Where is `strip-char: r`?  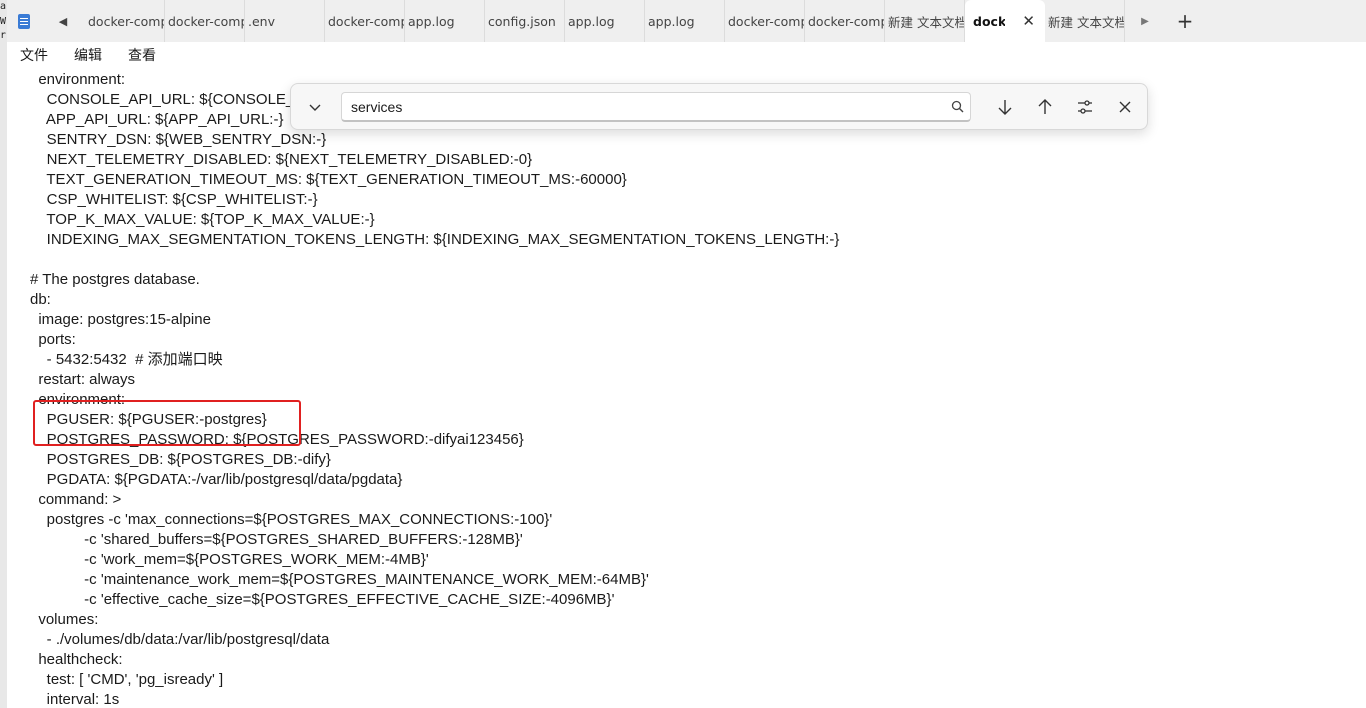 strip-char: r is located at coordinates (3, 35).